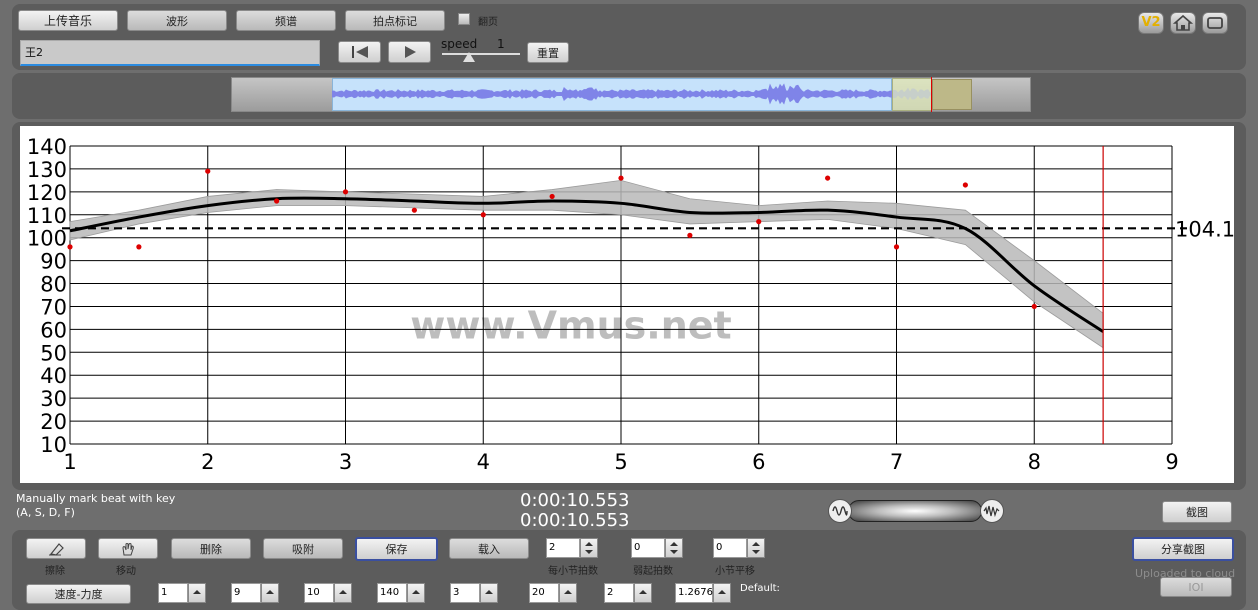 The width and height of the screenshot is (1258, 610). What do you see at coordinates (488, 22) in the screenshot?
I see `page-turn-label: 翻页` at bounding box center [488, 22].